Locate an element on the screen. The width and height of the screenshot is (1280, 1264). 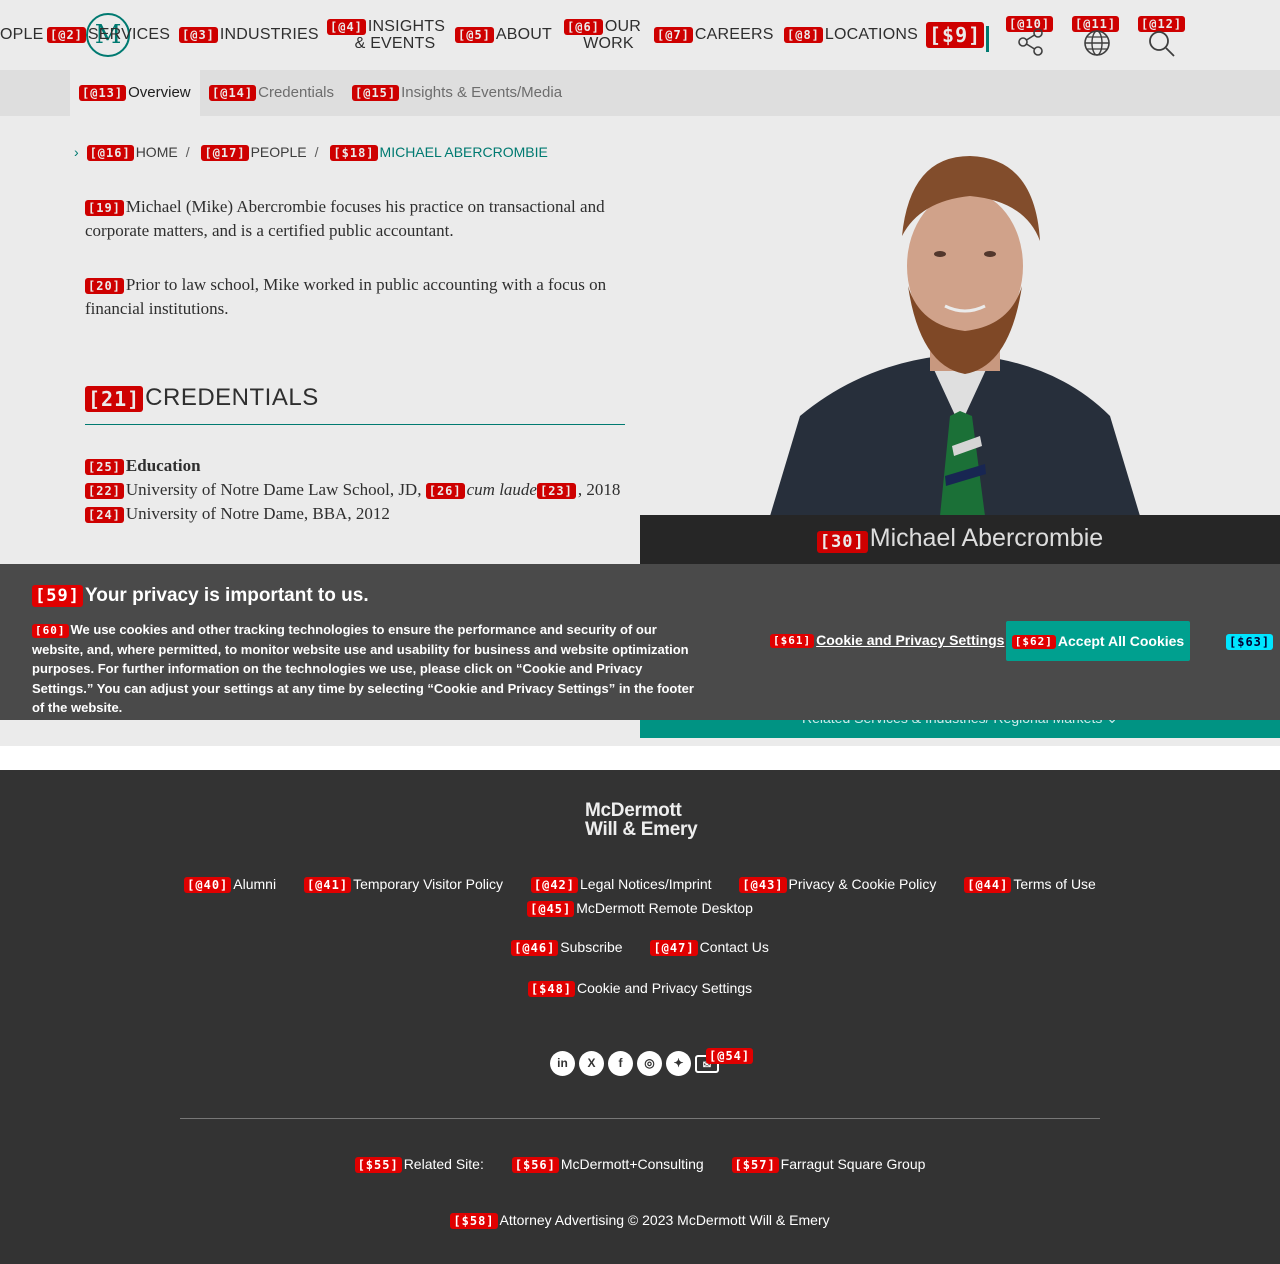
nav-people: OPLE is located at coordinates (22, 35).